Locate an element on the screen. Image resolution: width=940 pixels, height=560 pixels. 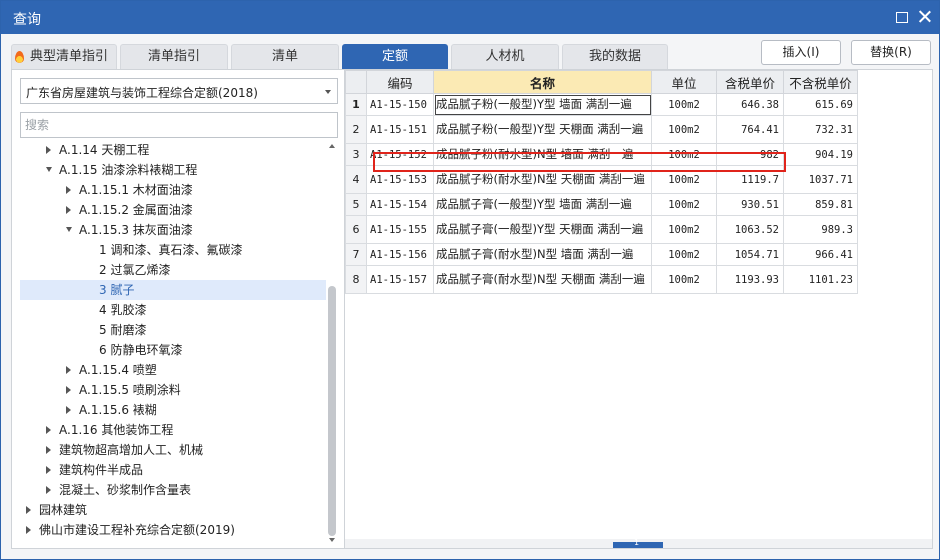
tree-item: 6 防静电环氧漆 is located at coordinates (173, 350).